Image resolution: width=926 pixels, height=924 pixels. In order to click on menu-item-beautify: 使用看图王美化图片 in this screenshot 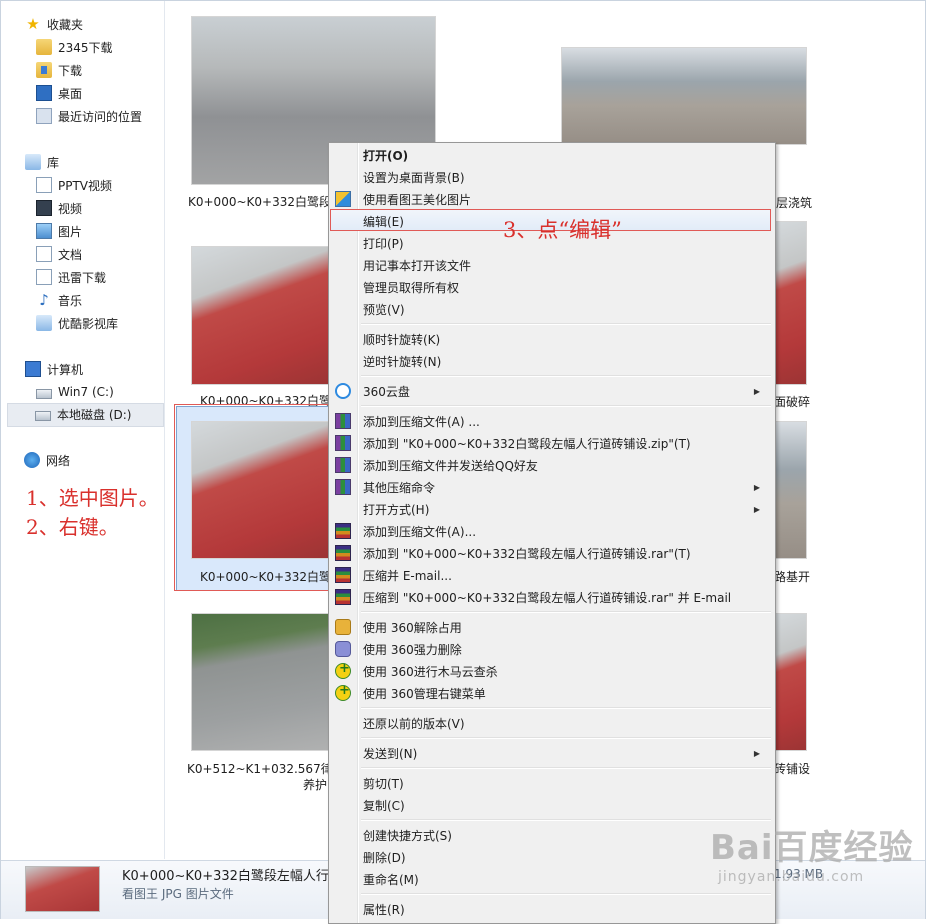, I will do `click(550, 199)`.